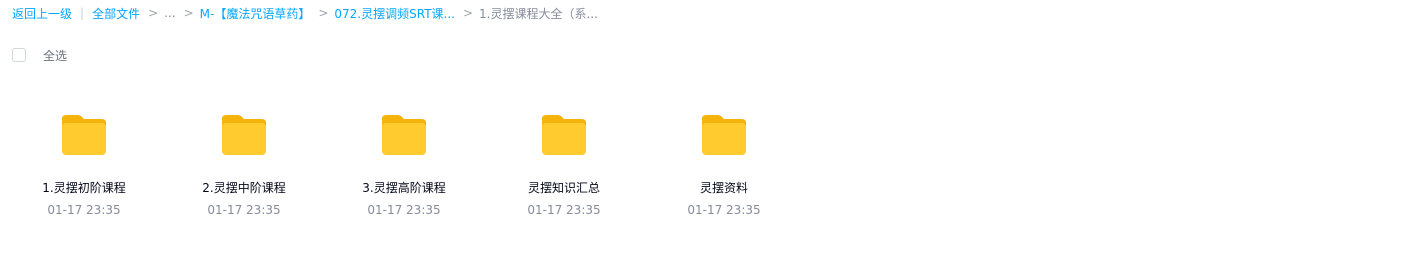  What do you see at coordinates (42, 13) in the screenshot?
I see `back-link: 返回上一级` at bounding box center [42, 13].